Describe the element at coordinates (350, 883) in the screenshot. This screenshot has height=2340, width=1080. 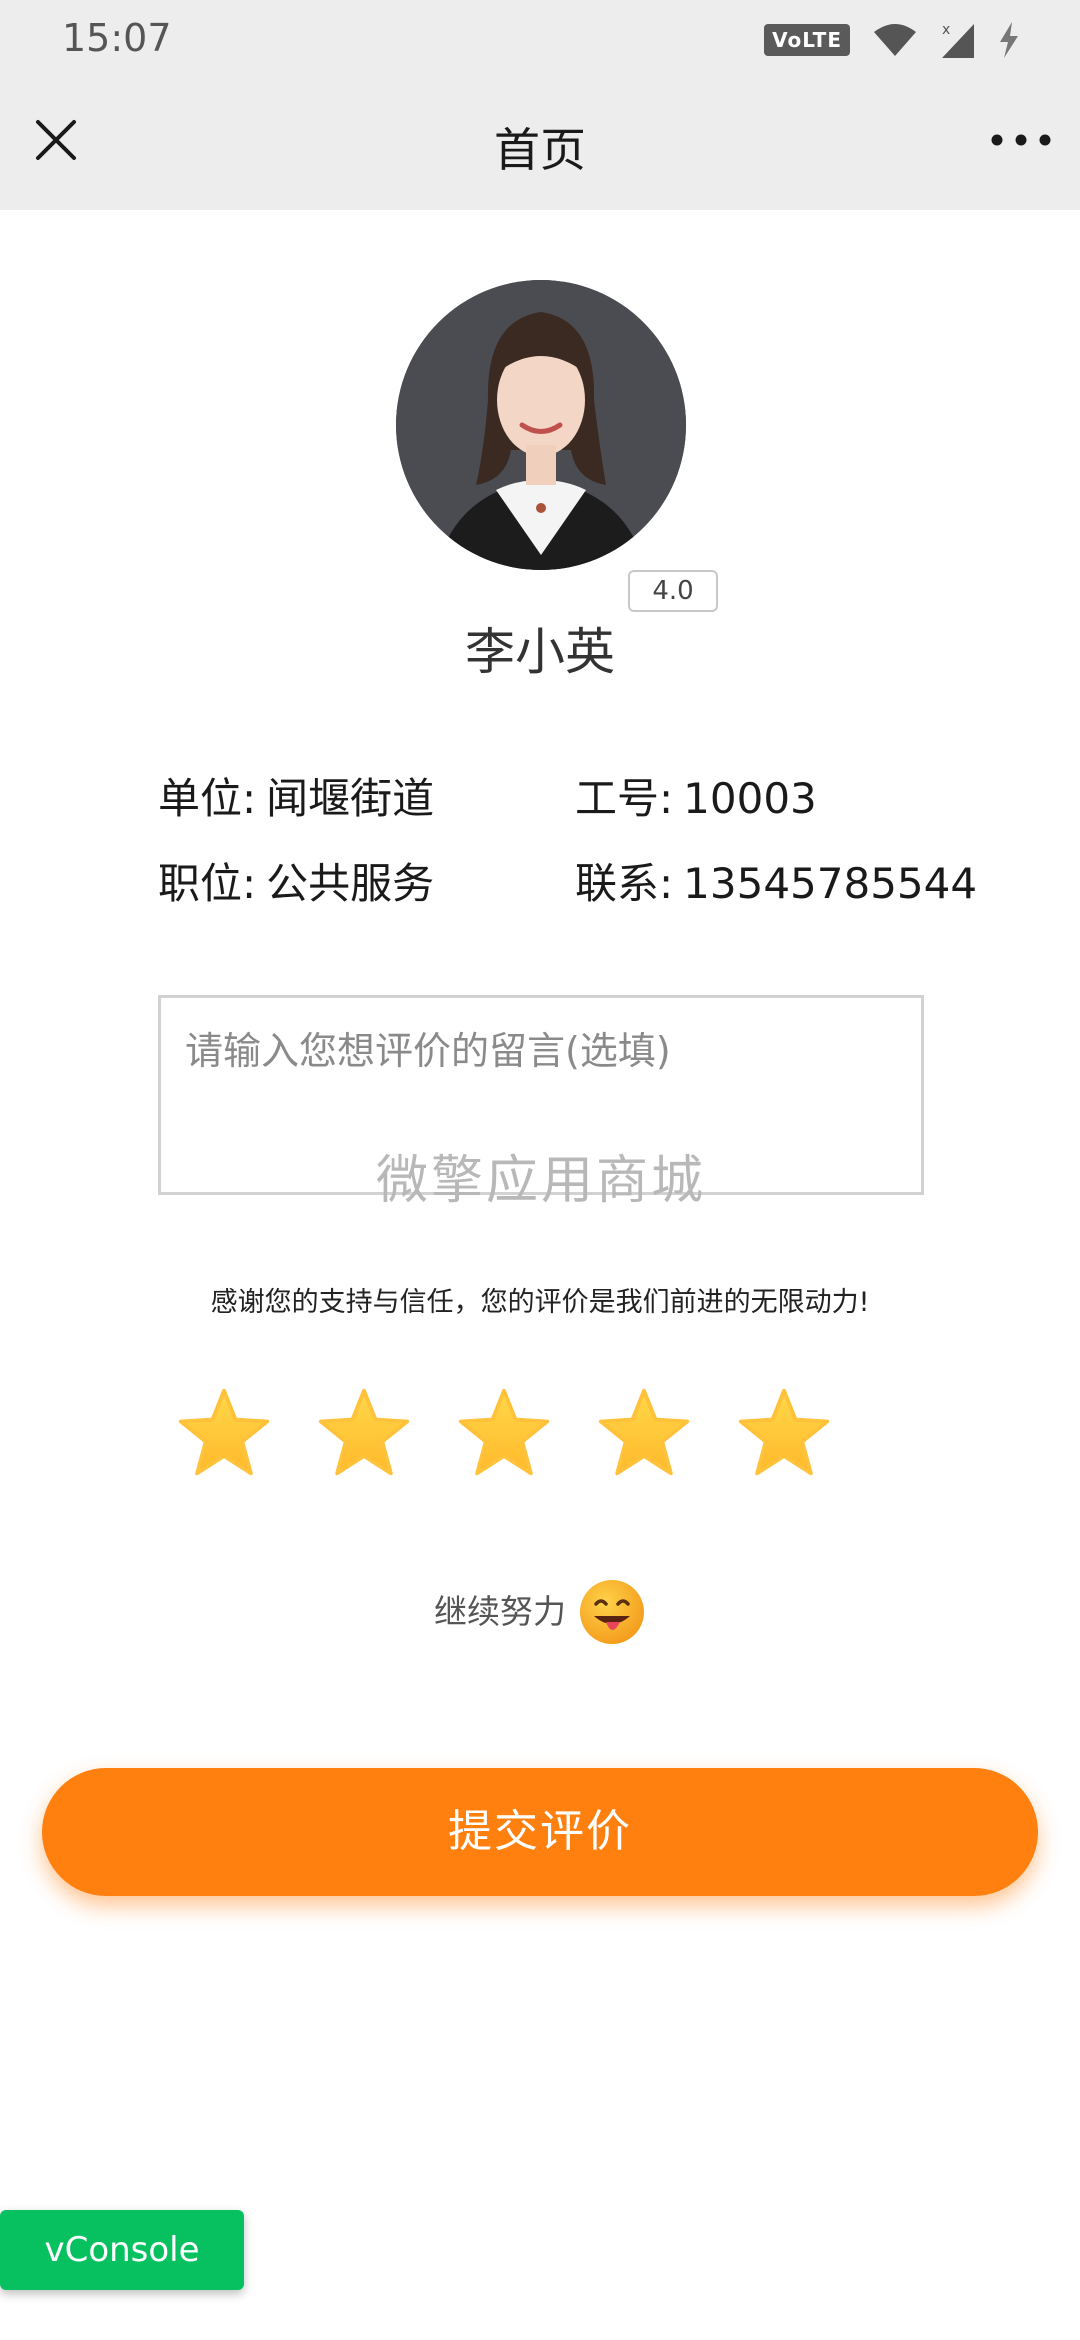
I see `position-value: 公共服务` at that location.